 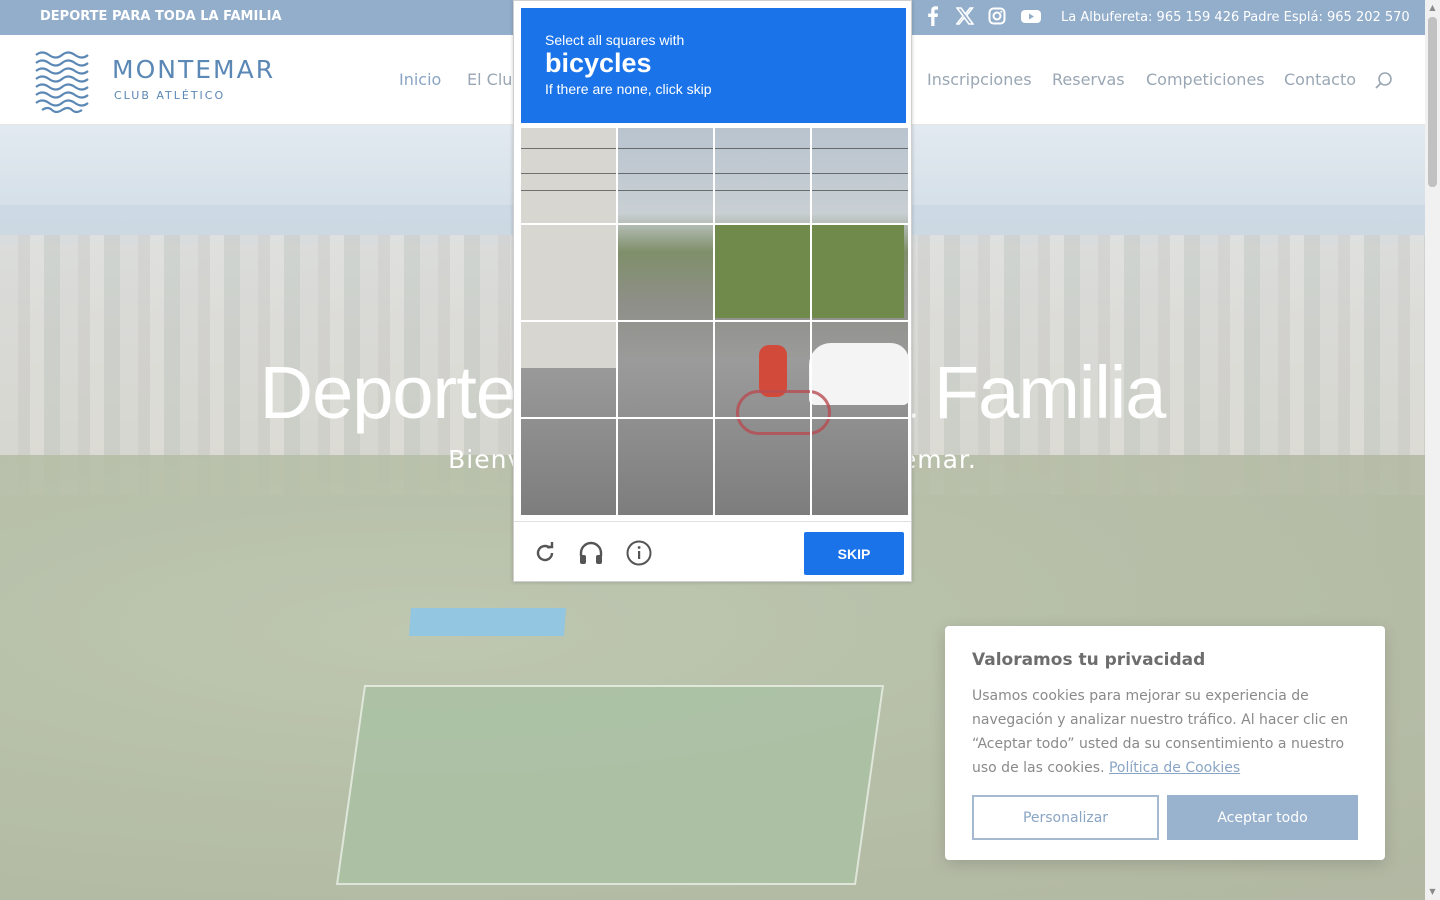 I want to click on contact-albufereta: La Albufereta: 965 159 426, so click(x=1150, y=17).